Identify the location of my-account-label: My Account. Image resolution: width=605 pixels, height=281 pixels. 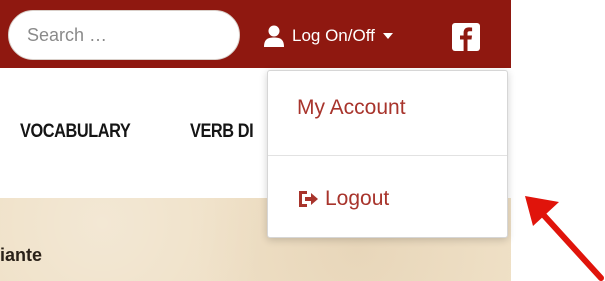
(351, 107).